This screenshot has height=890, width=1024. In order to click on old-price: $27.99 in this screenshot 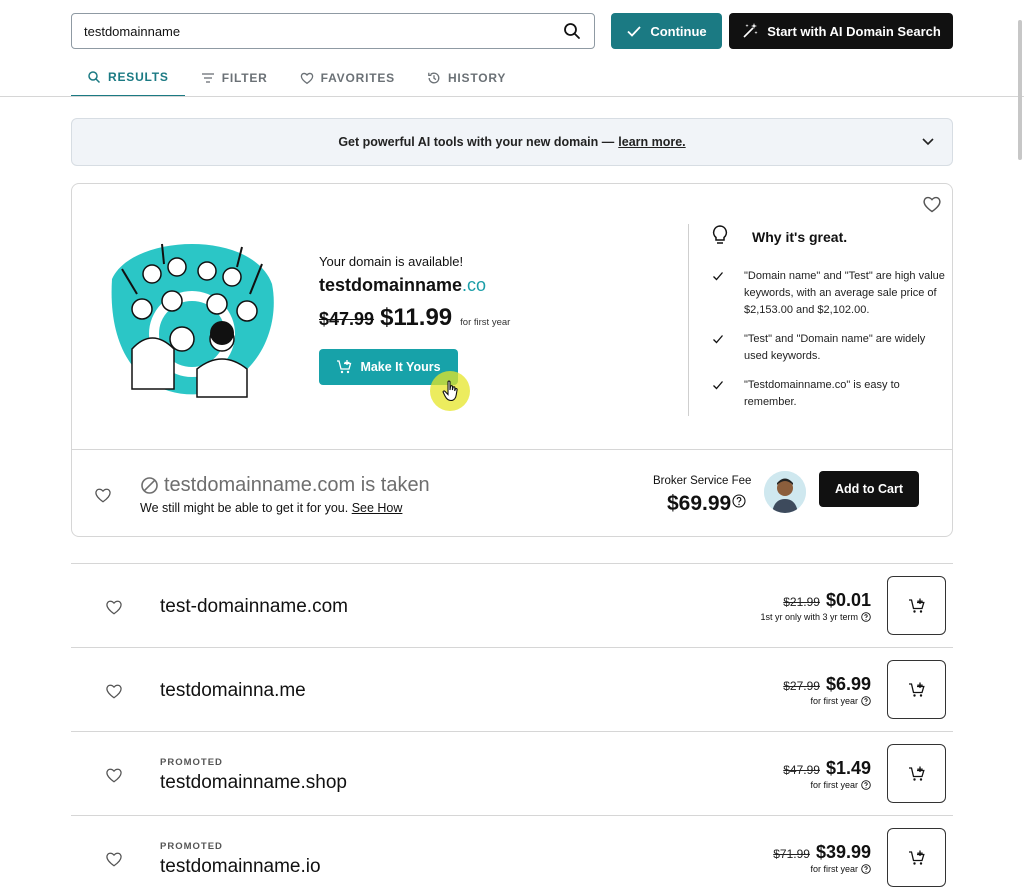, I will do `click(801, 686)`.